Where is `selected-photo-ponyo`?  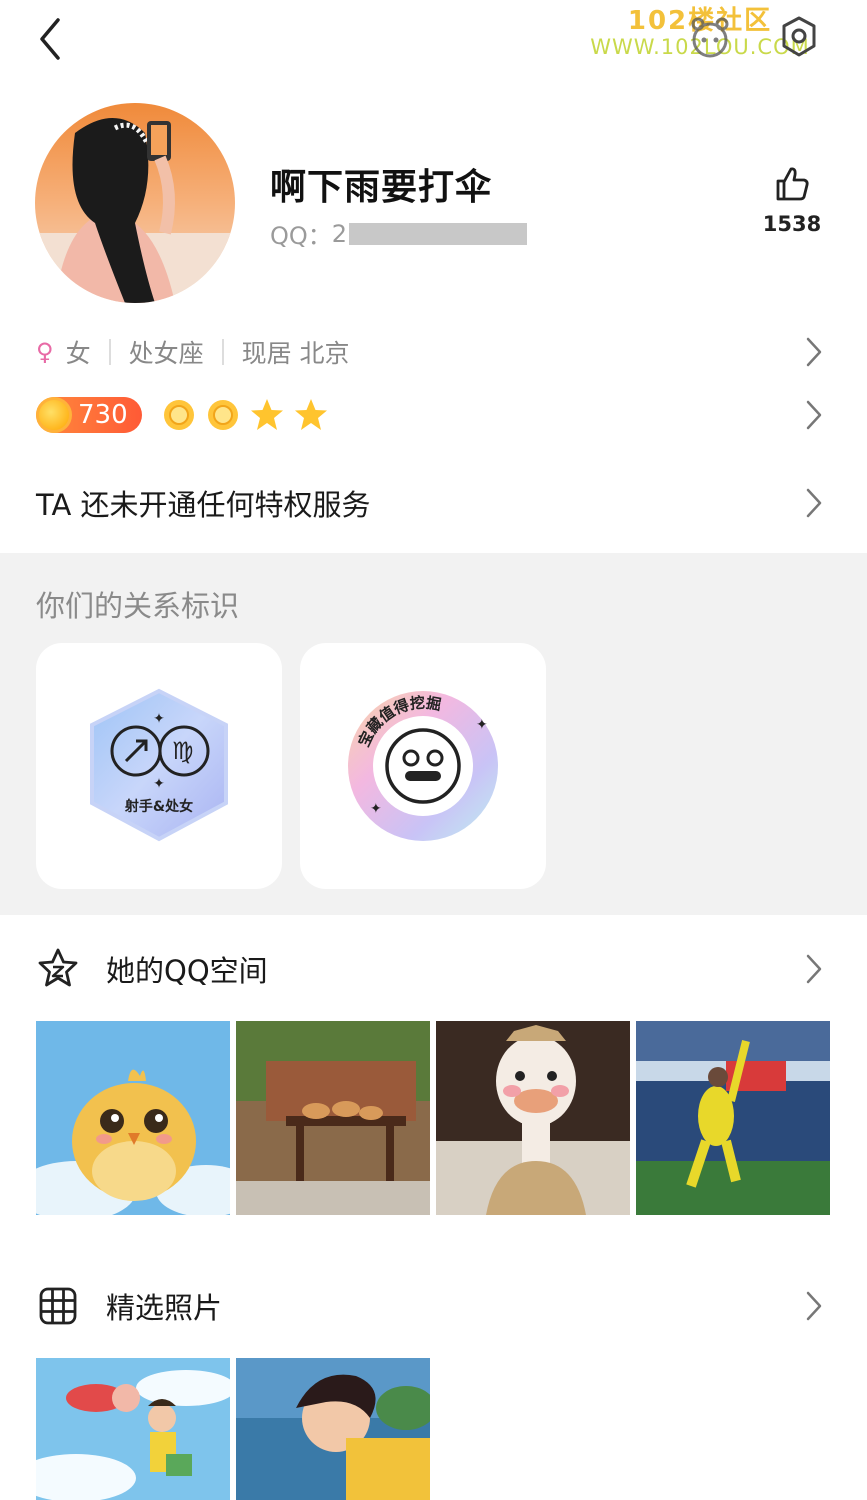 selected-photo-ponyo is located at coordinates (133, 1429).